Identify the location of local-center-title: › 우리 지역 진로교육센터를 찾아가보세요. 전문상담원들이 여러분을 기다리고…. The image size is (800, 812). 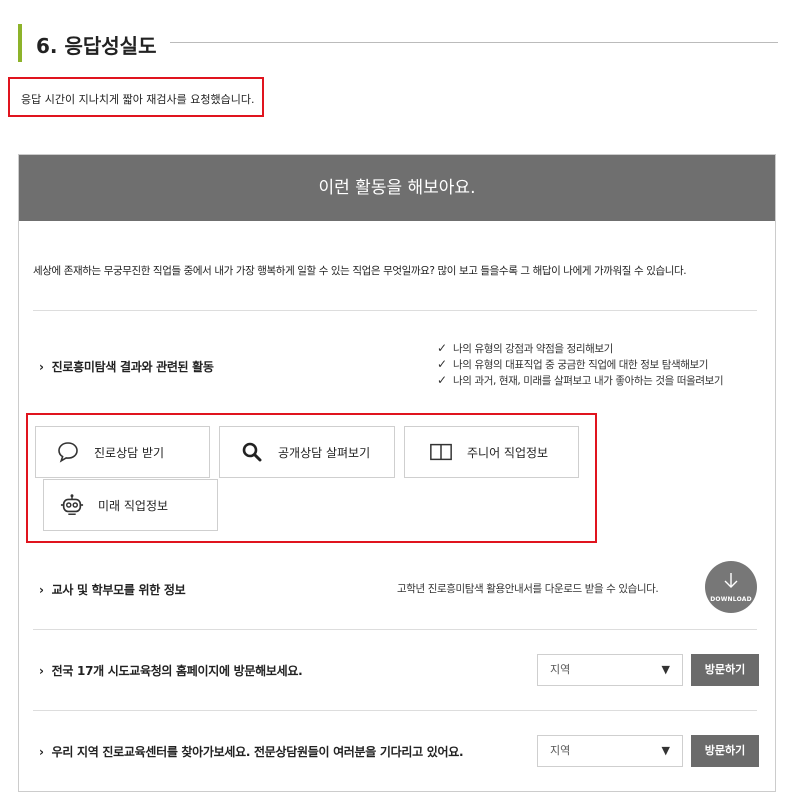
(251, 751).